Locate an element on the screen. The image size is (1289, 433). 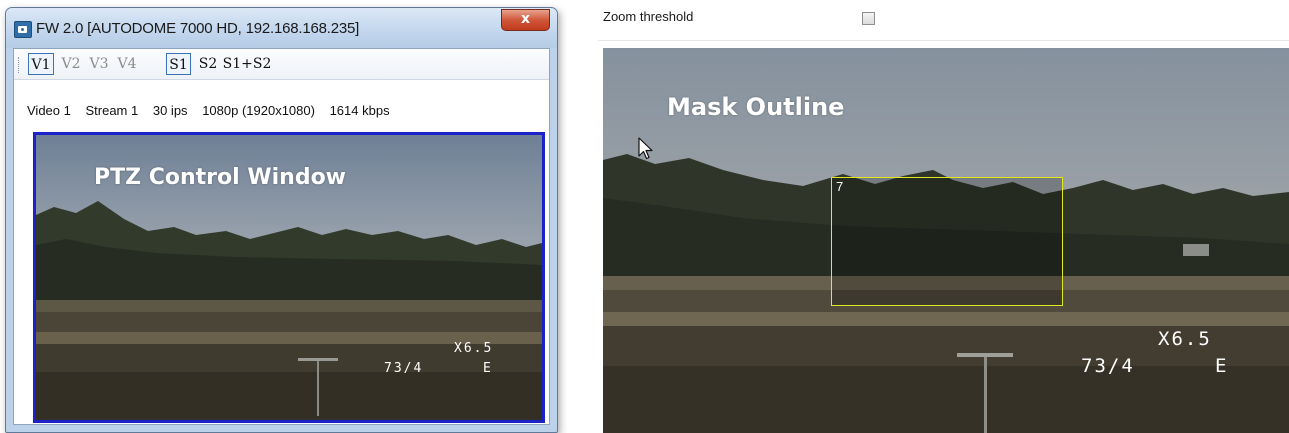
ptz-osd-position: 73/4 is located at coordinates (404, 368).